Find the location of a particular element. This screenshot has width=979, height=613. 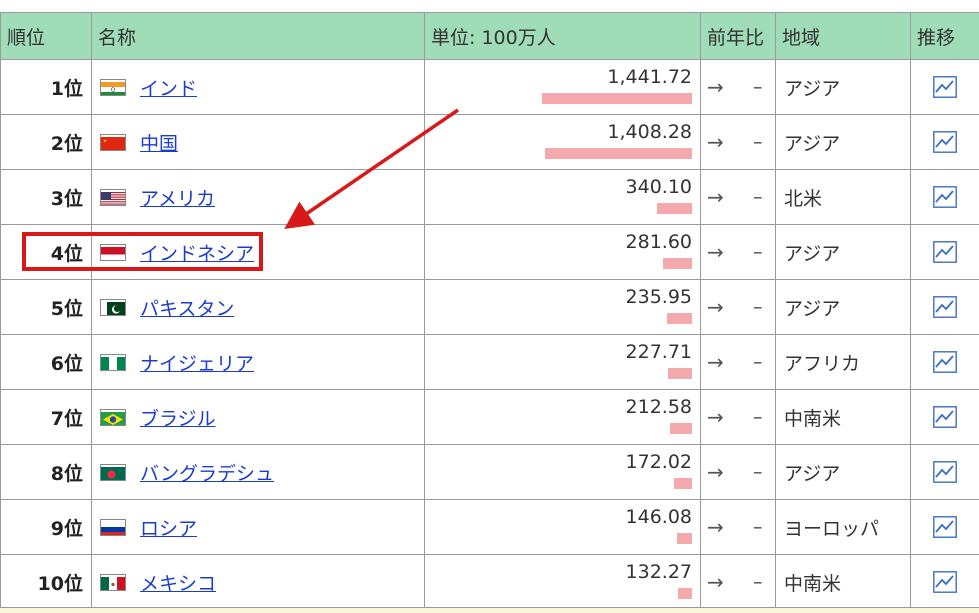

name-cell: 中国 is located at coordinates (258, 142).